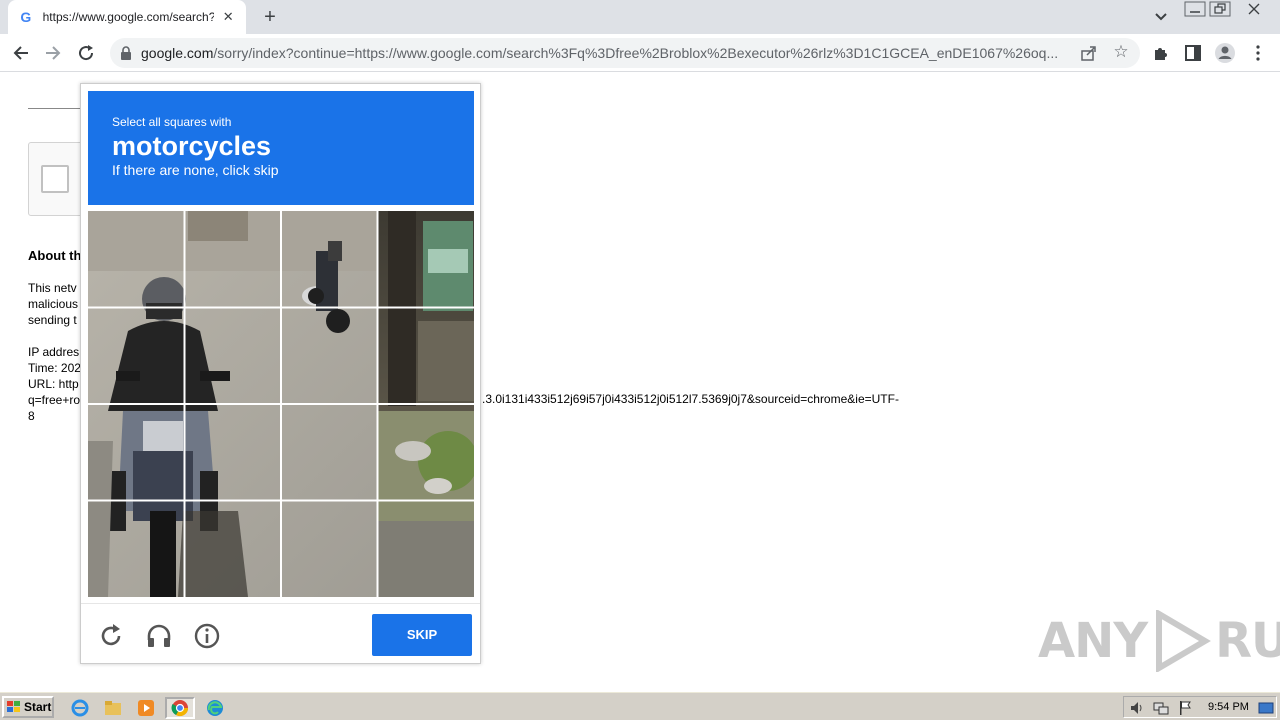 This screenshot has width=1280, height=720. I want to click on recaptcha-checkbox-widget, so click(58, 179).